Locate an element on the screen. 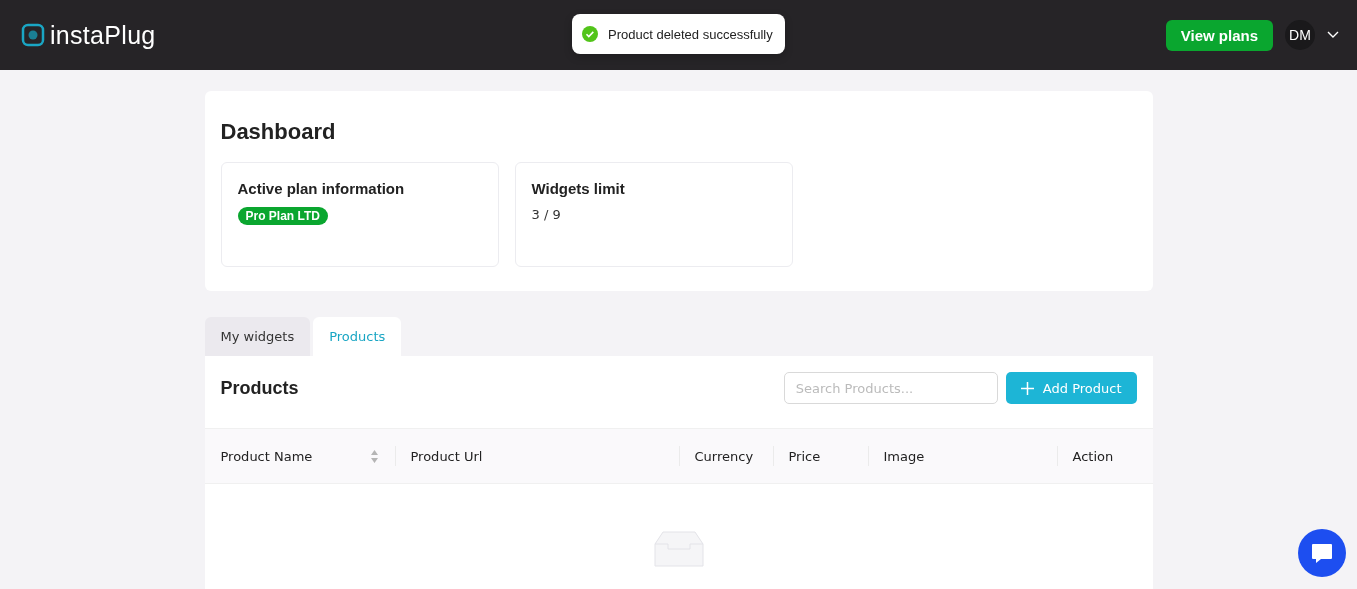  chat-bubble-icon is located at coordinates (1322, 553).